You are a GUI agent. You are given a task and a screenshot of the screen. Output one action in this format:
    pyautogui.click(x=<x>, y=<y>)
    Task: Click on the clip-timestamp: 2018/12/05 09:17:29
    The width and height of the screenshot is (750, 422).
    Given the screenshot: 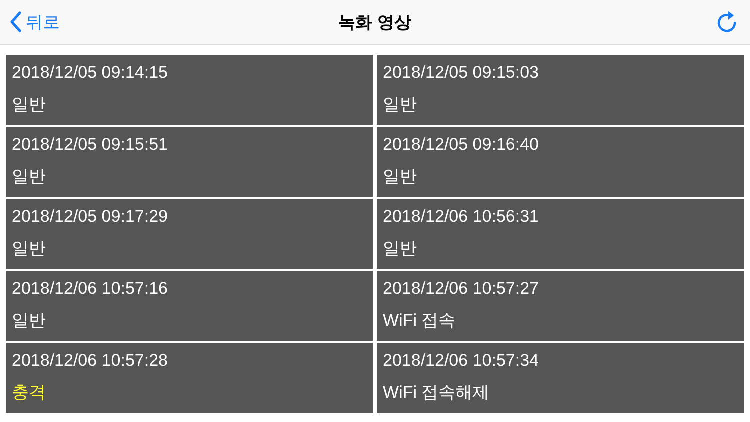 What is the action you would take?
    pyautogui.click(x=90, y=217)
    